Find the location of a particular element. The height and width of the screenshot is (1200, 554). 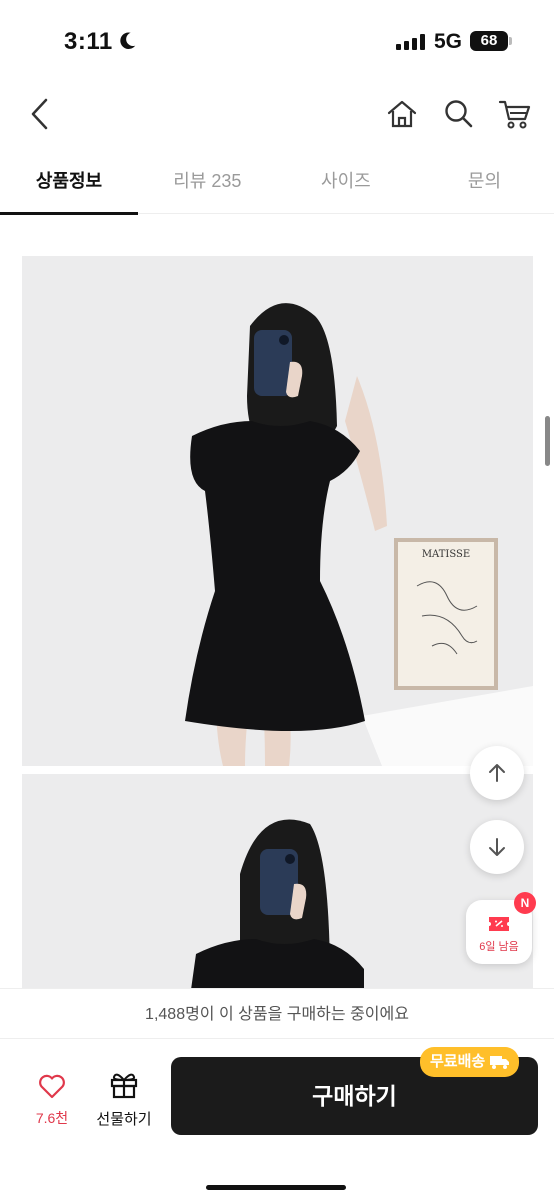

coupon-icon is located at coordinates (499, 924).